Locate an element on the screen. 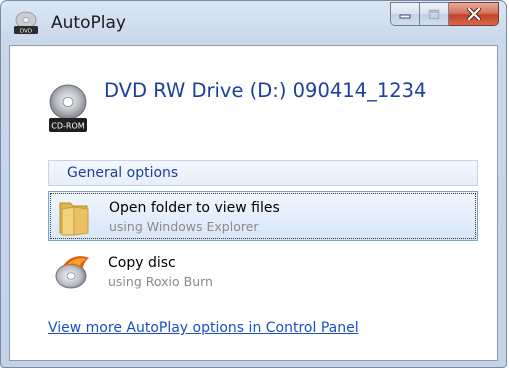 The width and height of the screenshot is (509, 370). maximize-icon is located at coordinates (434, 14).